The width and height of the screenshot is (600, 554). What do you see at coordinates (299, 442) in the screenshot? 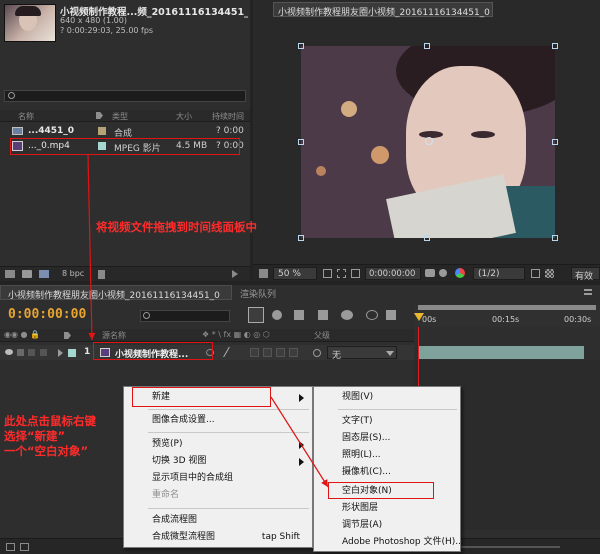
I see `submenu-arrow` at bounding box center [299, 442].